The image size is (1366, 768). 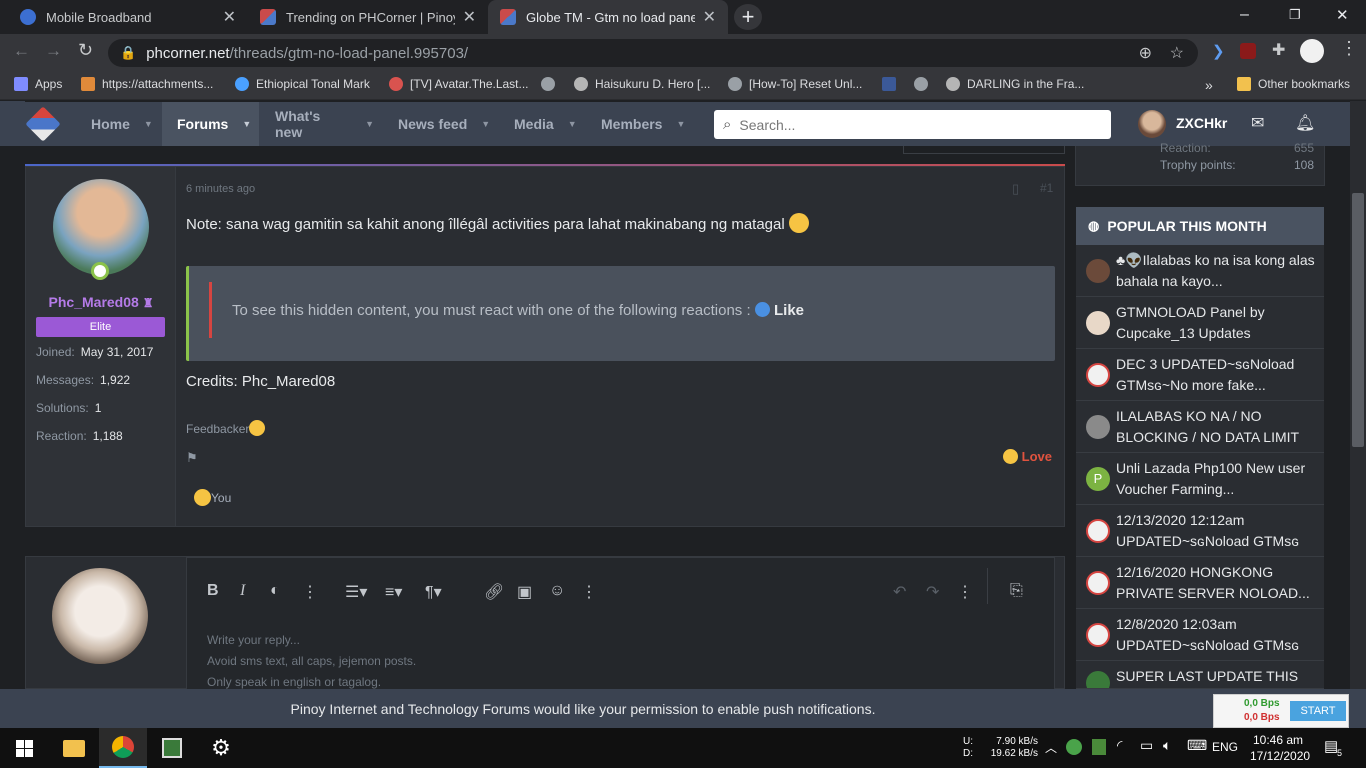 What do you see at coordinates (101, 227) in the screenshot?
I see `author-avatar` at bounding box center [101, 227].